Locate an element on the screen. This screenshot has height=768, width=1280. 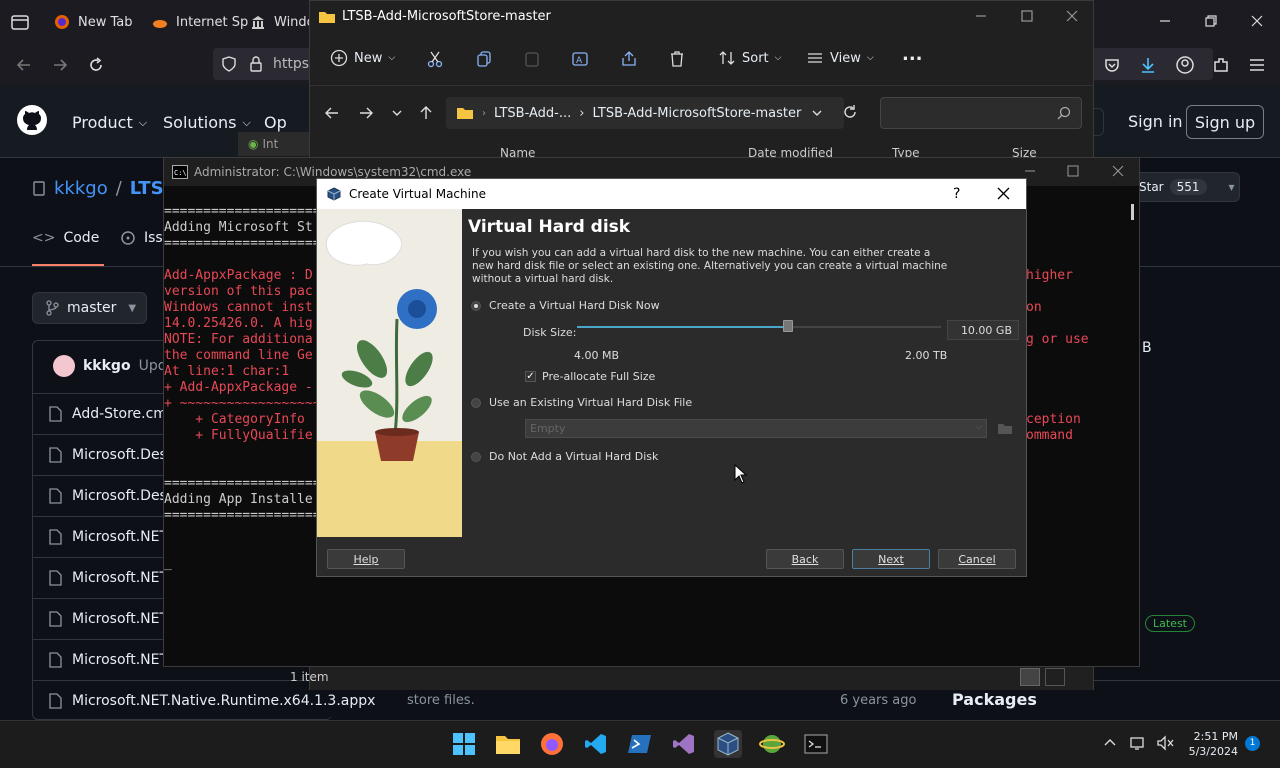
vscode-icon is located at coordinates (596, 744).